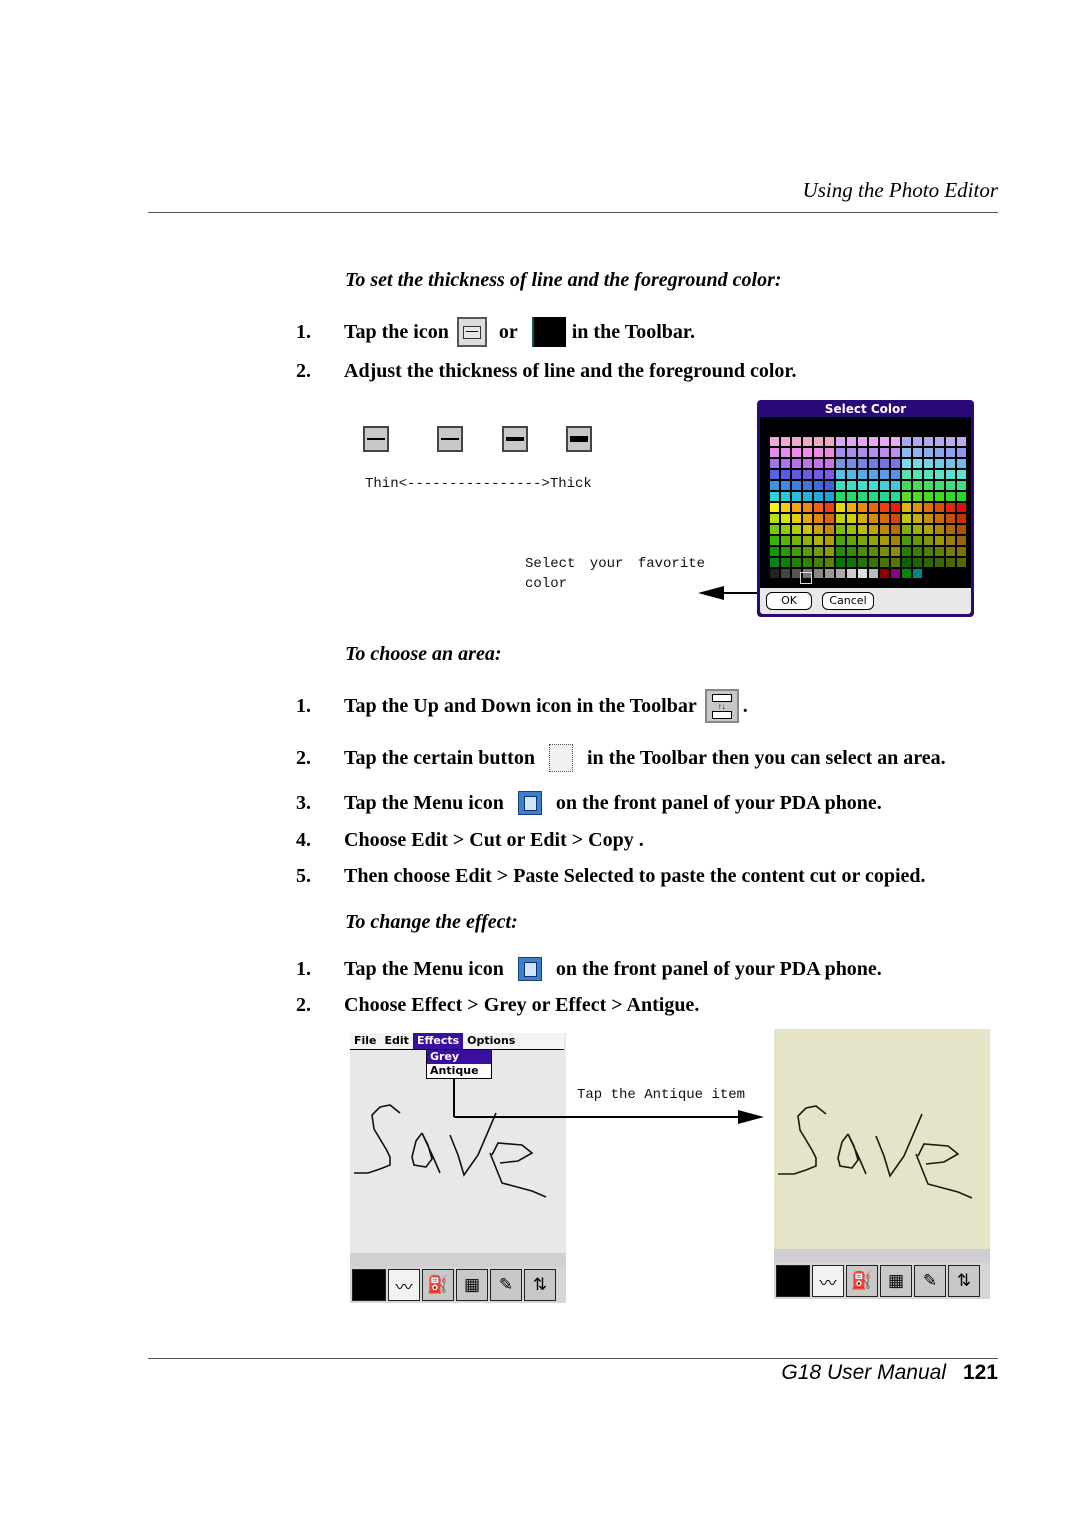 Image resolution: width=1080 pixels, height=1528 pixels. Describe the element at coordinates (459, 1071) in the screenshot. I see `menu-item-antique: Antique` at that location.